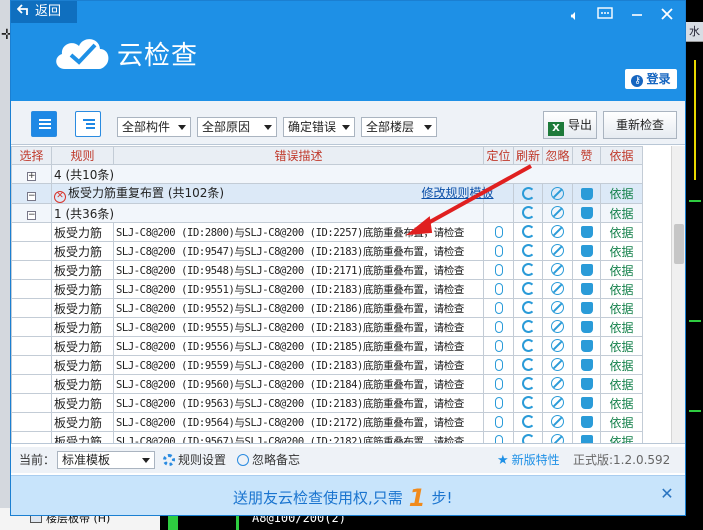 This screenshot has height=530, width=703. I want to click on rule-group-row: − ✕ 板受力筋重复布置 (共102条) 修改规则模板 依据, so click(327, 193).